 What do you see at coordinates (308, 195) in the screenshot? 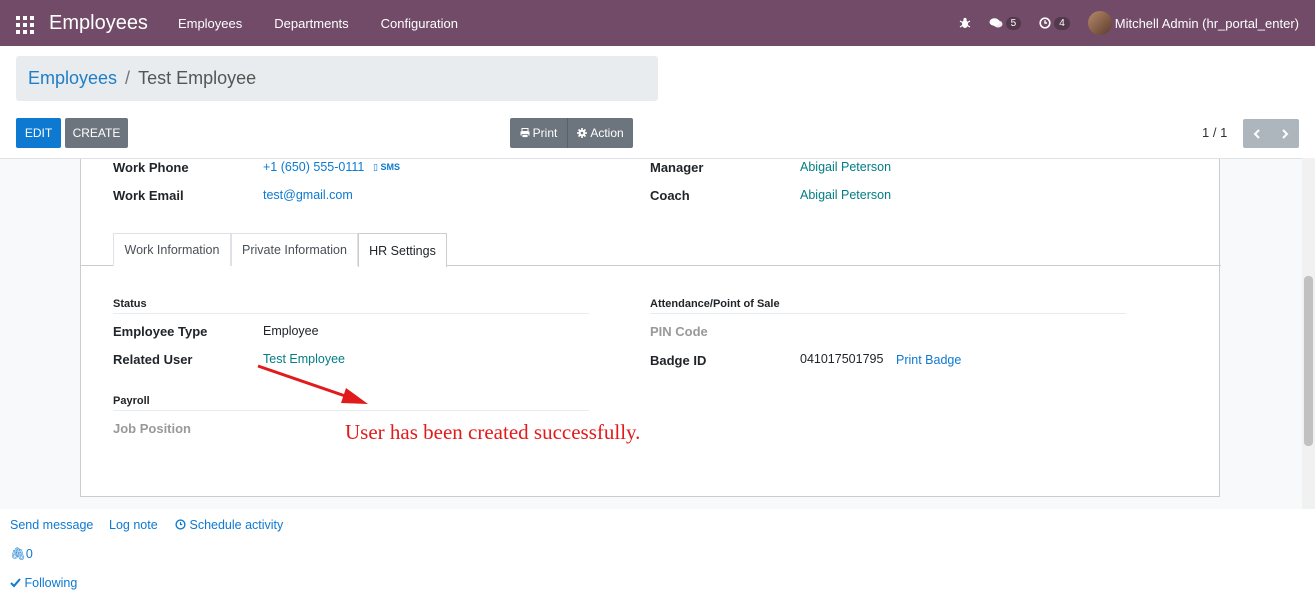
I see `work-email-link: test@gmail.com` at bounding box center [308, 195].